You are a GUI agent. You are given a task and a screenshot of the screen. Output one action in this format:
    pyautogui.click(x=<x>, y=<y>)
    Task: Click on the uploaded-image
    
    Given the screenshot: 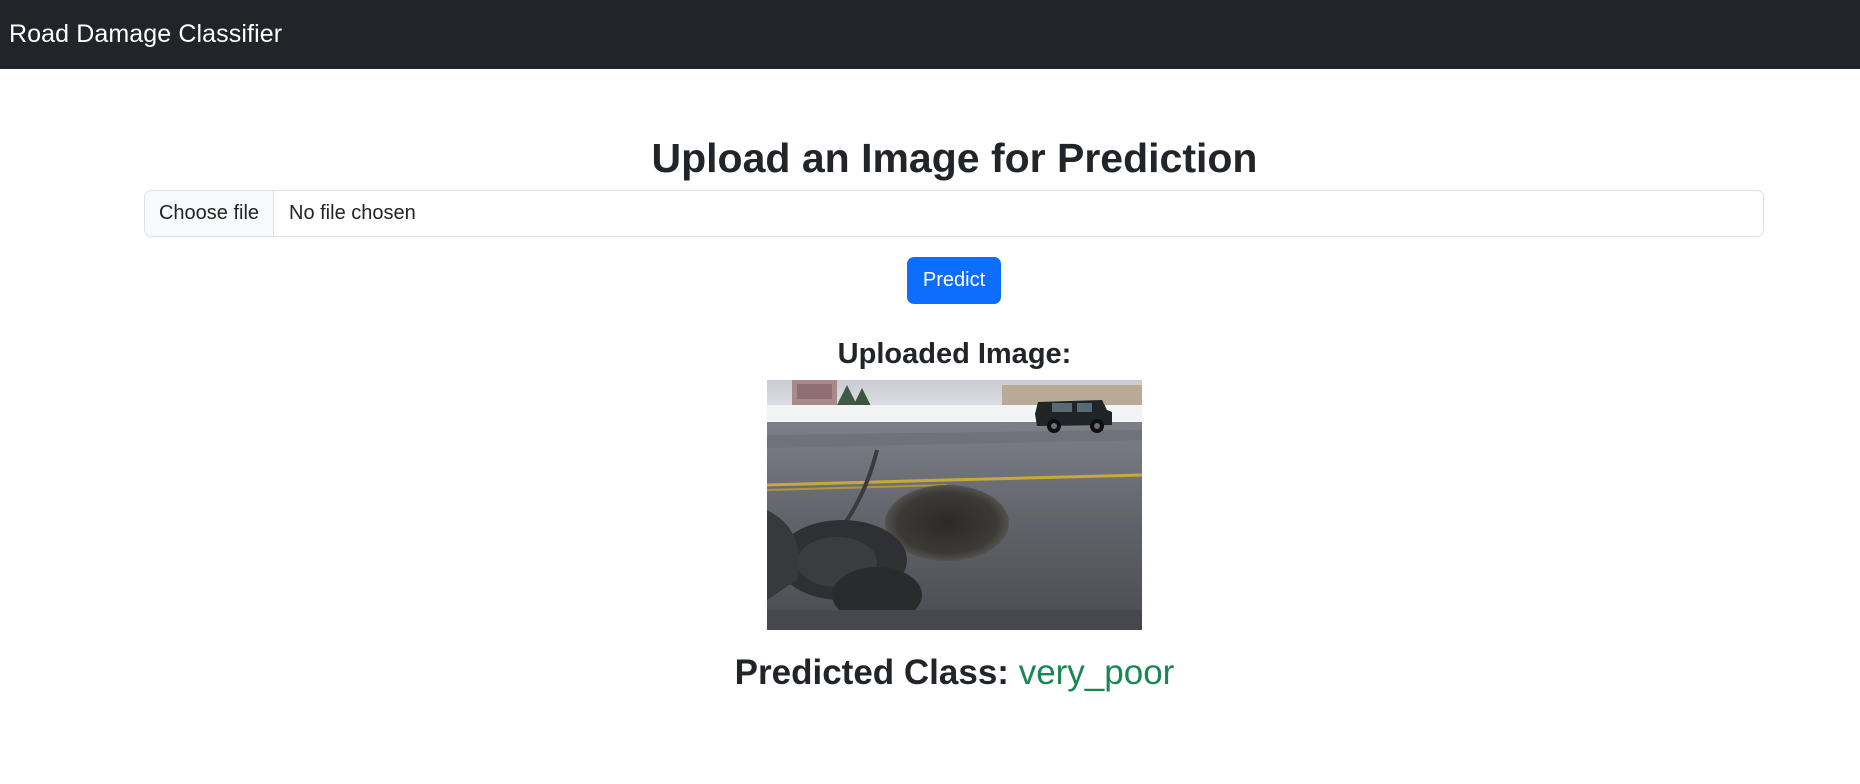 What is the action you would take?
    pyautogui.click(x=954, y=505)
    